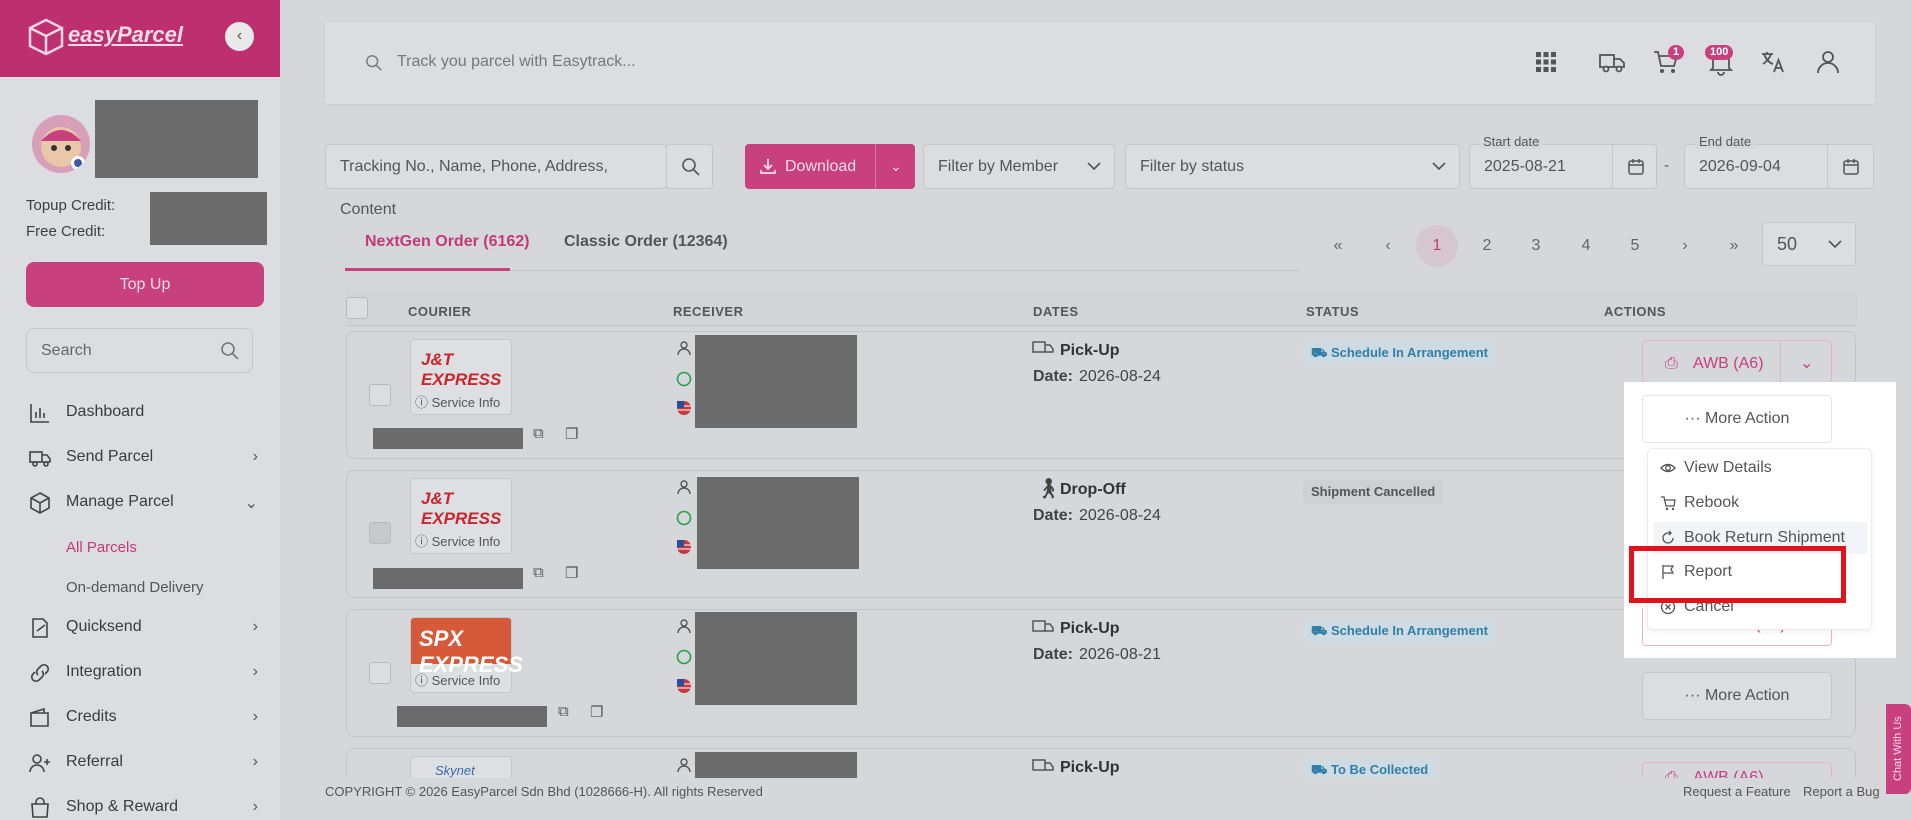  What do you see at coordinates (1612, 166) in the screenshot?
I see `divider` at bounding box center [1612, 166].